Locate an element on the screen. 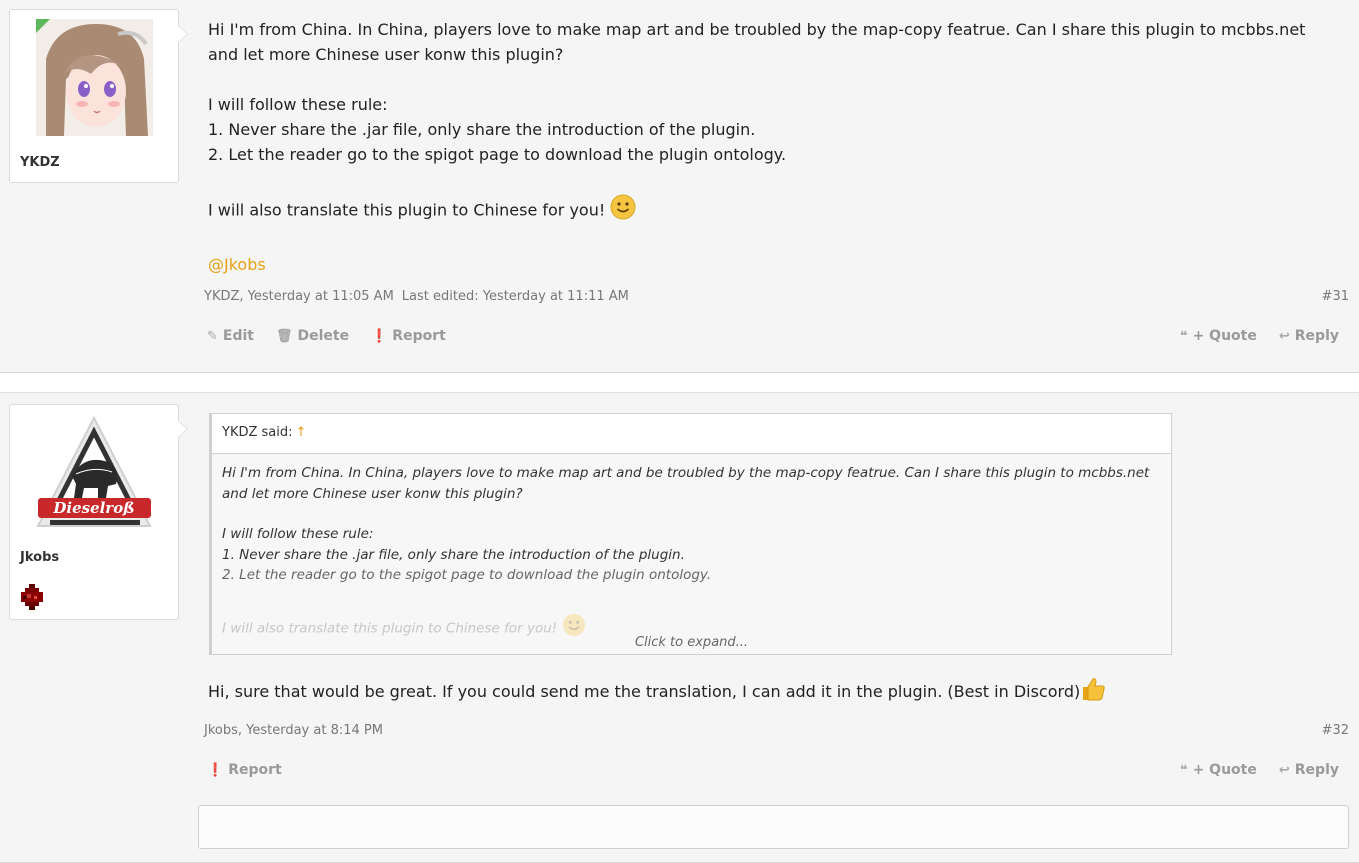 This screenshot has height=863, width=1359. post-meta: Jkobs, Yesterday at 8:14 PM is located at coordinates (293, 730).